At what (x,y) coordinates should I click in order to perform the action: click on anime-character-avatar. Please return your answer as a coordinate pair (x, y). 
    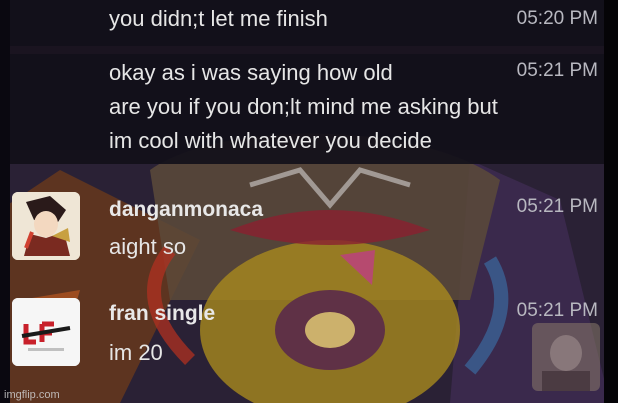
    Looking at the image, I should click on (46, 226).